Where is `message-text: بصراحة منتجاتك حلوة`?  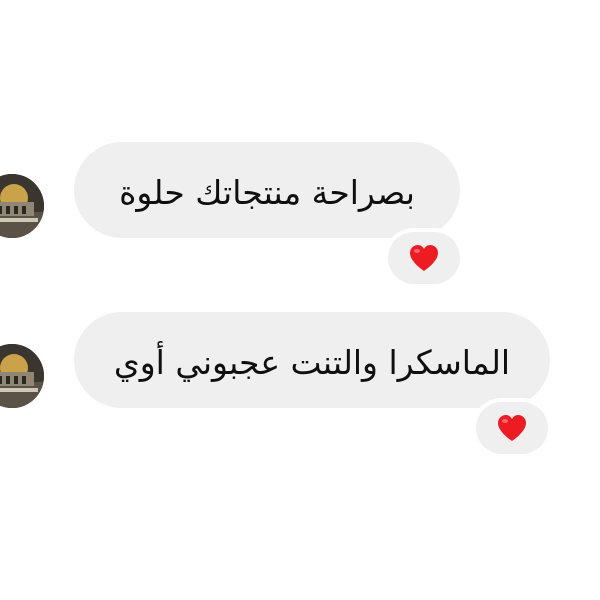
message-text: بصراحة منتجاتك حلوة is located at coordinates (267, 192).